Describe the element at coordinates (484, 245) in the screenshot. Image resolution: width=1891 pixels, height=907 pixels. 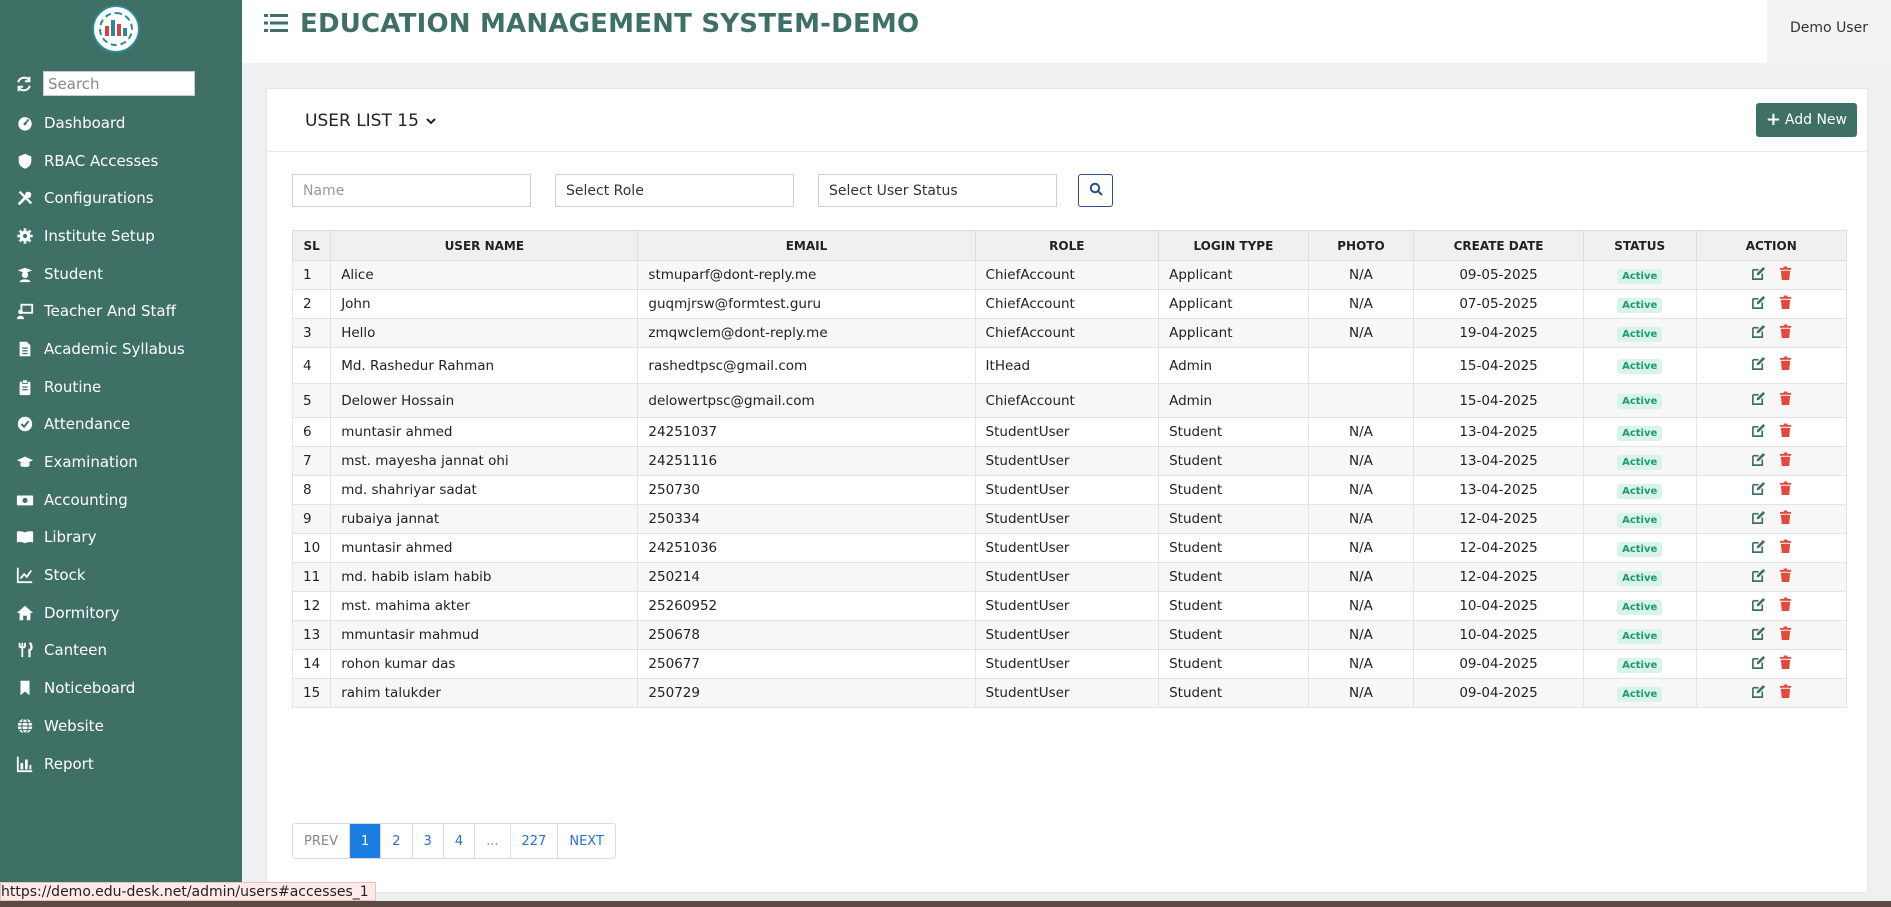
I see `col-user-name: USER NAME` at that location.